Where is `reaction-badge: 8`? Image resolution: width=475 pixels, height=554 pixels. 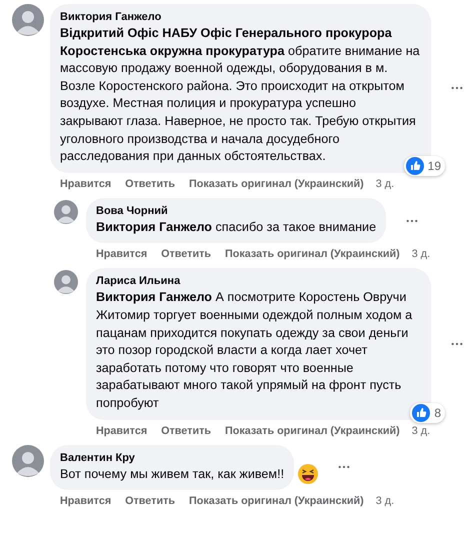 reaction-badge: 8 is located at coordinates (427, 412).